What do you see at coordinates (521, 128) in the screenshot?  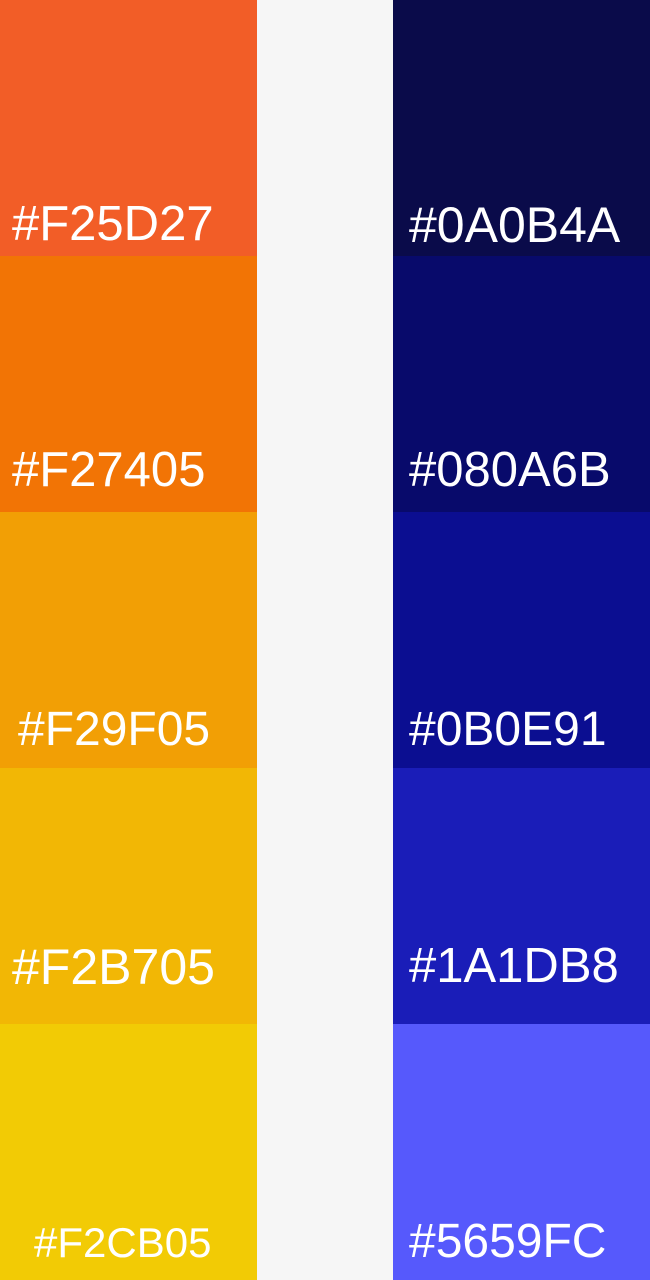 I see `swatch-midnight-blue: #0A0B4A` at bounding box center [521, 128].